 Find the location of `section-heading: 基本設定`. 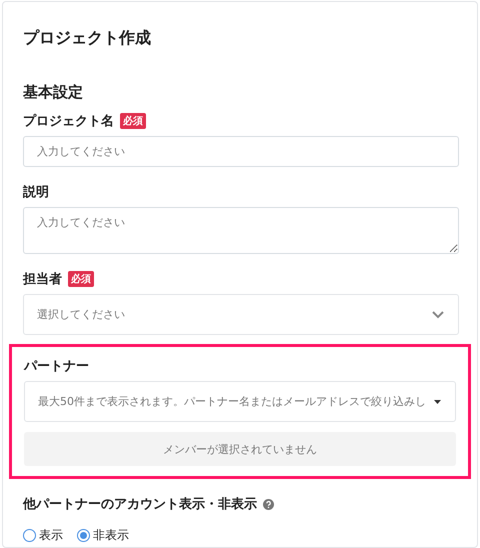

section-heading: 基本設定 is located at coordinates (53, 92).